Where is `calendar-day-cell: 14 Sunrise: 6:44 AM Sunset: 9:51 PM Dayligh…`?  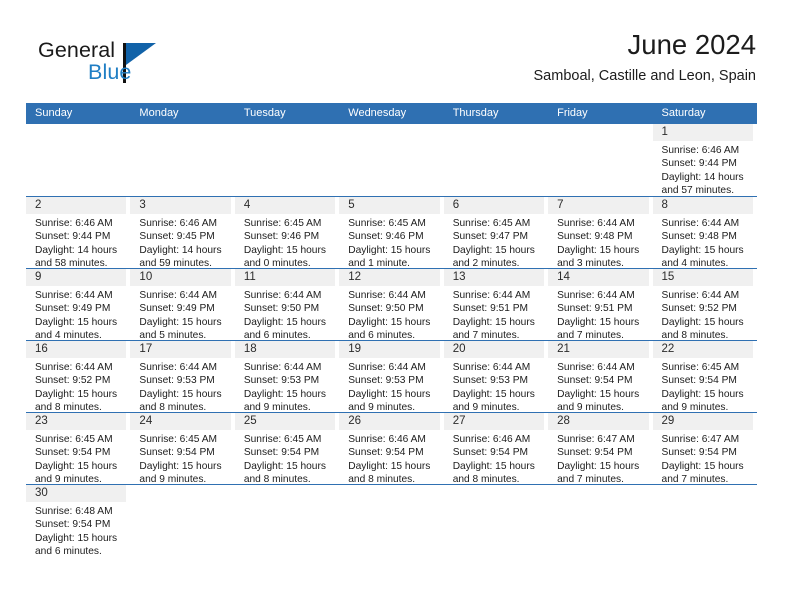
calendar-day-cell: 14 Sunrise: 6:44 AM Sunset: 9:51 PM Dayligh… is located at coordinates (600, 305).